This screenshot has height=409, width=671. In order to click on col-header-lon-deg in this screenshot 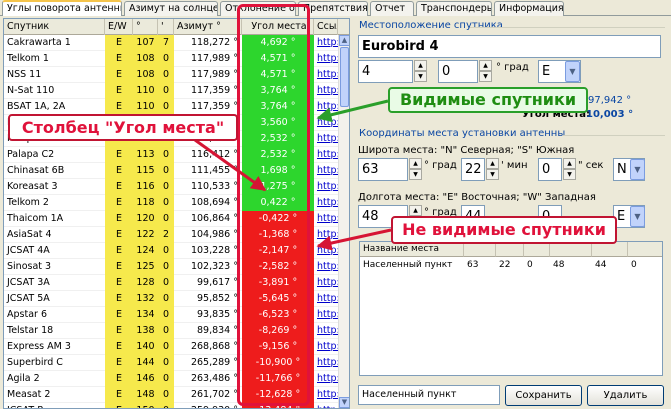, I will do `click(571, 249)`.